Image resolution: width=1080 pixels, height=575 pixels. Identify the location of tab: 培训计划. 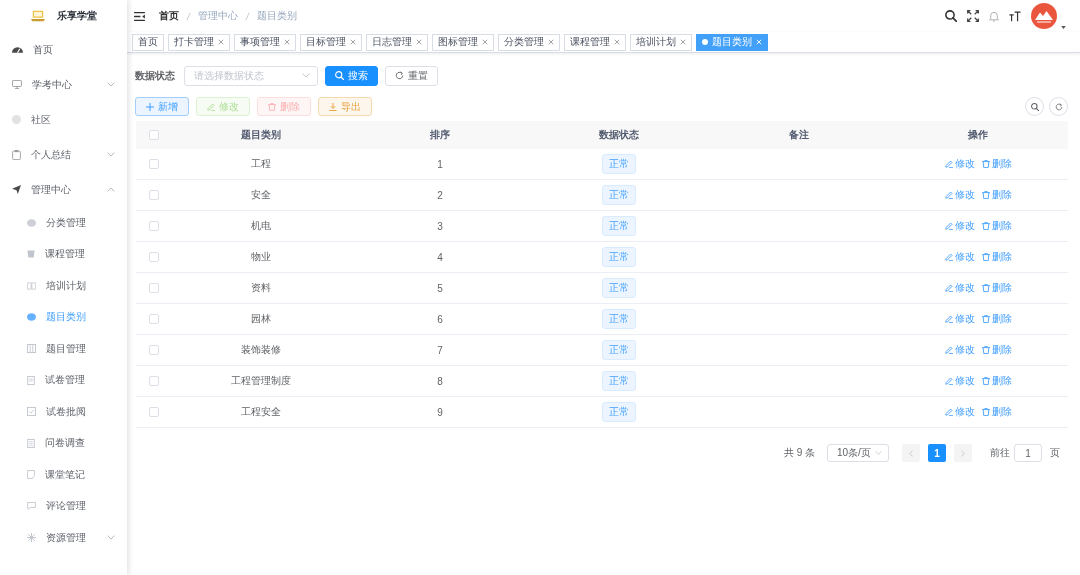
(661, 42).